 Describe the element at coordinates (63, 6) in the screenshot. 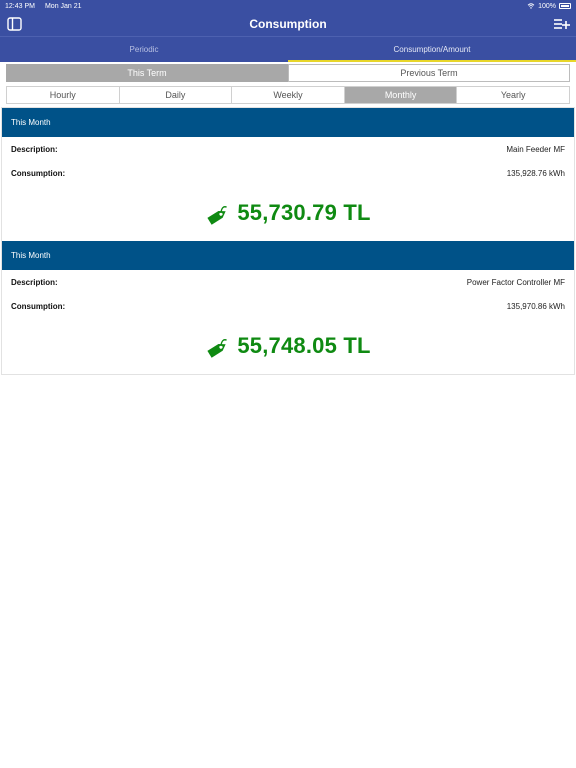

I see `status-date: Mon Jan 21` at that location.